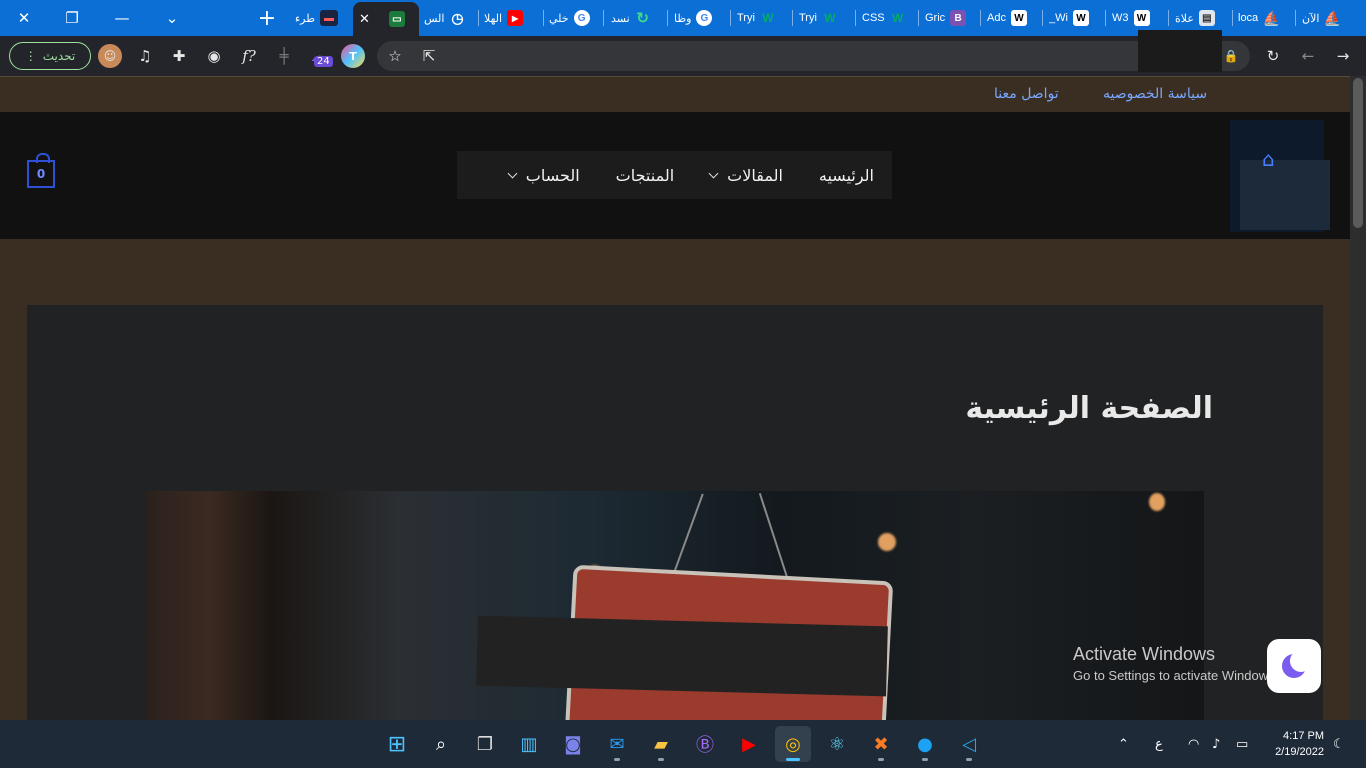  Describe the element at coordinates (485, 744) in the screenshot. I see `task-view-button: ❐` at that location.